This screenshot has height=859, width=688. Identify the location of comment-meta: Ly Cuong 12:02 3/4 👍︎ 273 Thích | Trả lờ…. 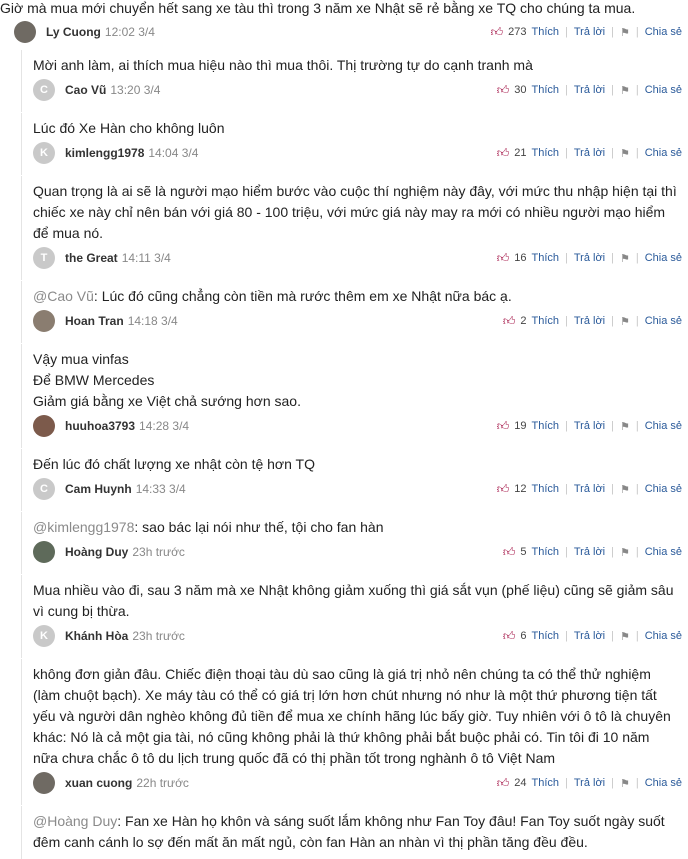
(351, 32).